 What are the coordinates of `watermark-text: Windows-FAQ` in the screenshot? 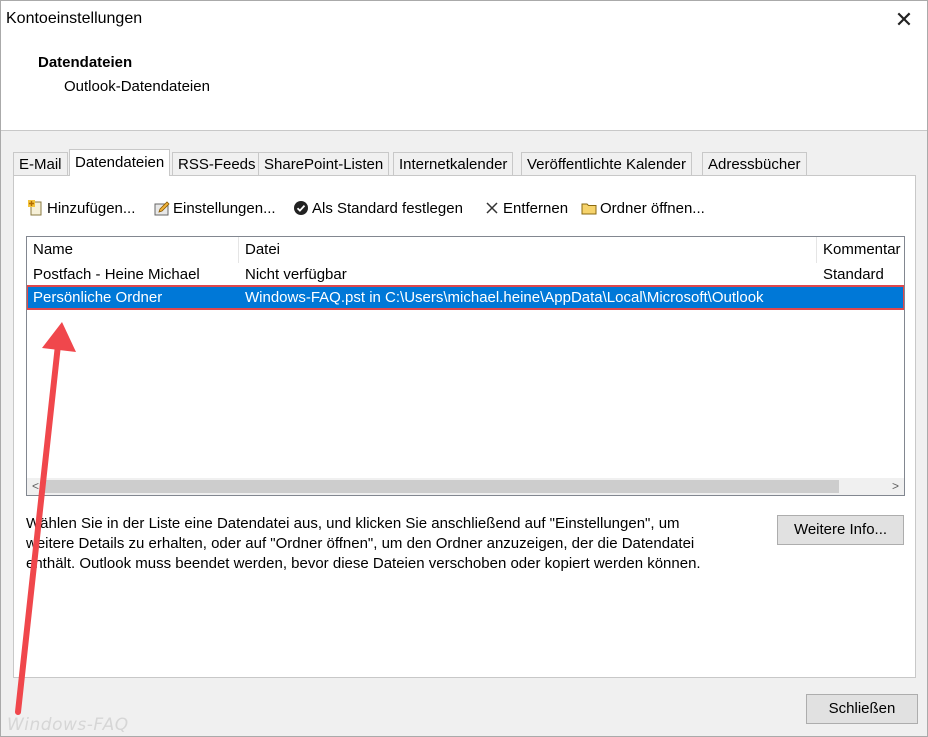 It's located at (68, 725).